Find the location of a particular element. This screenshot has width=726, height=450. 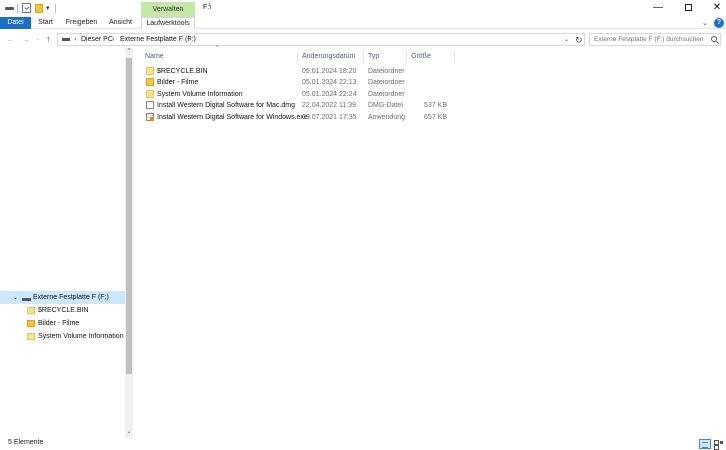

refresh-button: ↻ is located at coordinates (579, 40).